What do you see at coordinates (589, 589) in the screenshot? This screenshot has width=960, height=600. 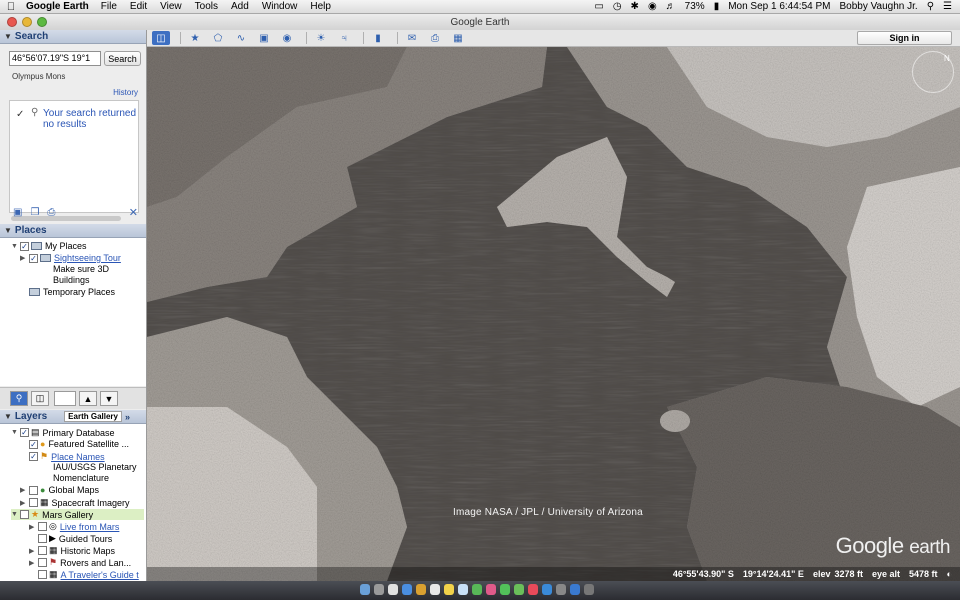 I see `trash-icon` at bounding box center [589, 589].